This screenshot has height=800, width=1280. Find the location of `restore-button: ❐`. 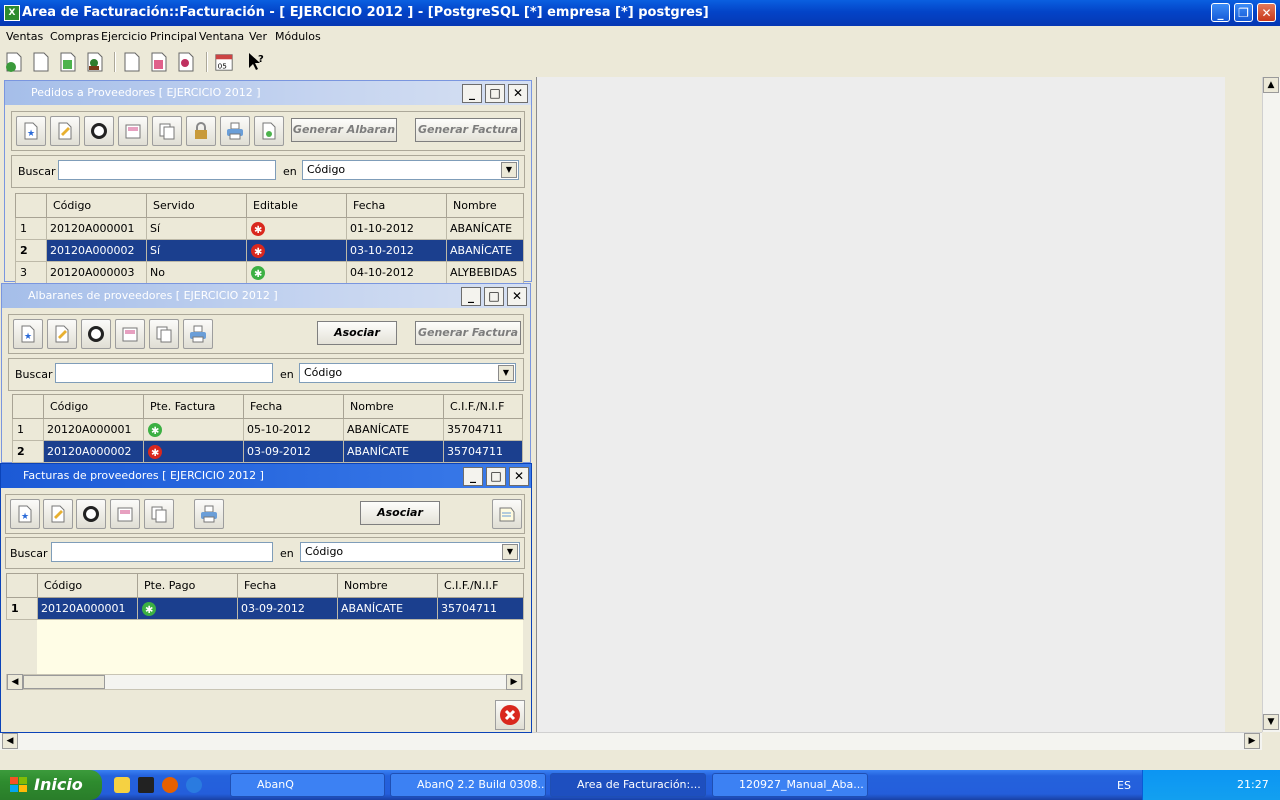

restore-button: ❐ is located at coordinates (1243, 12).